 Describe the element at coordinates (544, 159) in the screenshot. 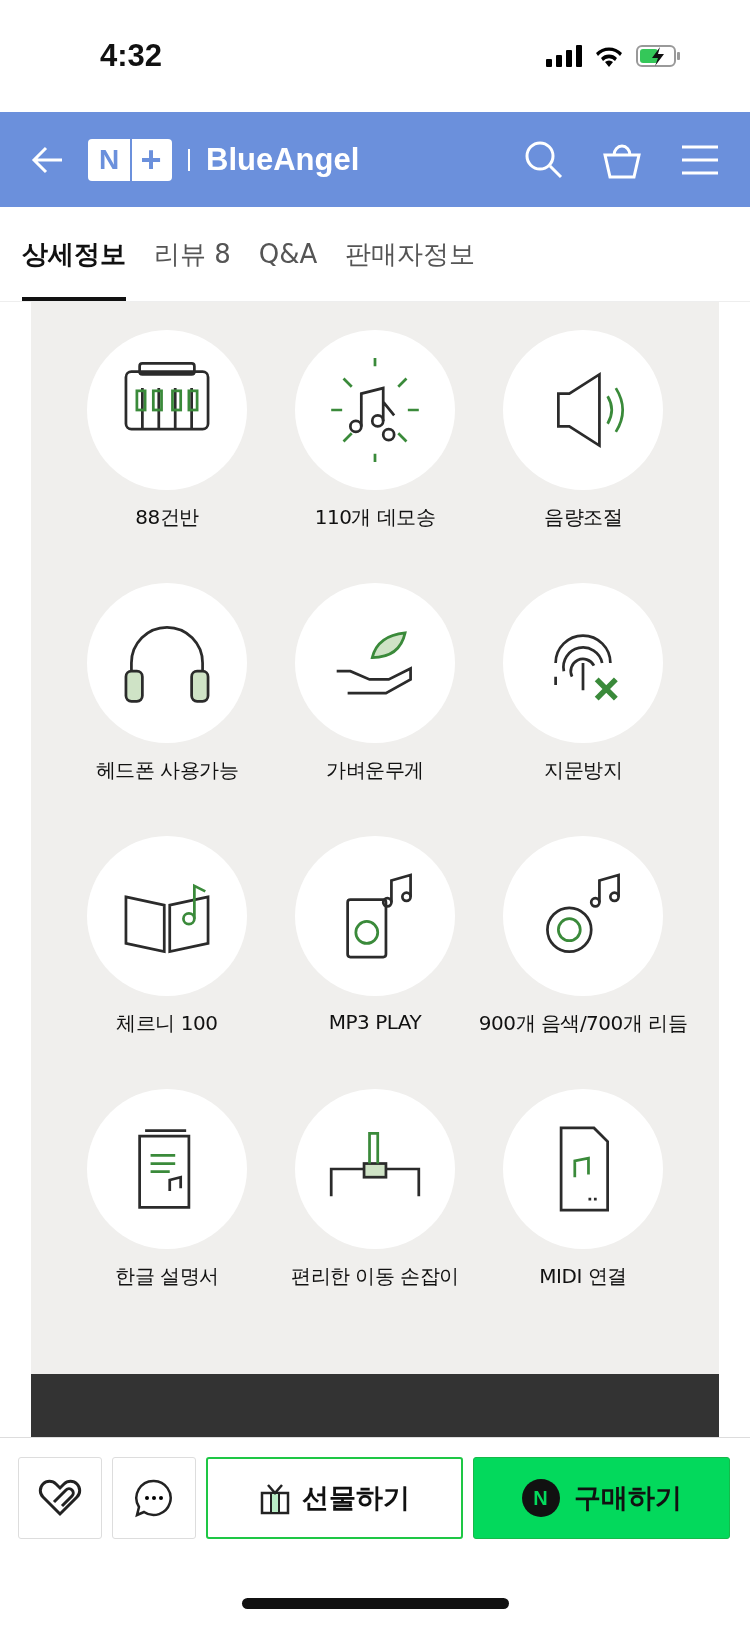

I see `search-icon` at that location.